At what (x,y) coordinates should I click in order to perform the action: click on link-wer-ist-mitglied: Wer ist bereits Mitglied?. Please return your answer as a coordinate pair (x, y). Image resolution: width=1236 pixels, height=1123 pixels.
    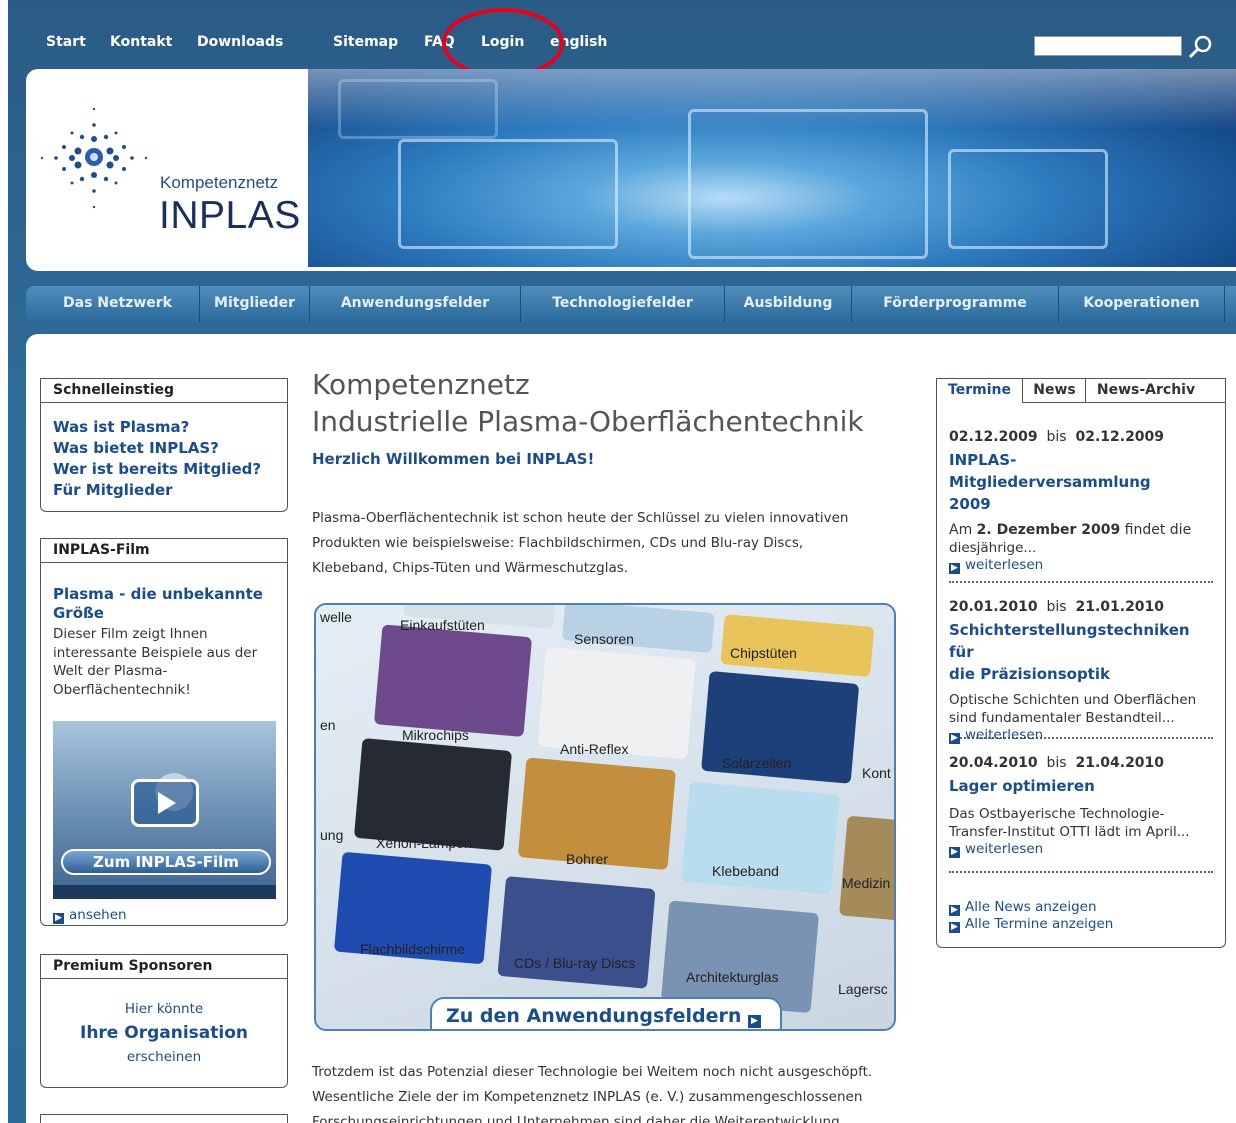
    Looking at the image, I should click on (164, 469).